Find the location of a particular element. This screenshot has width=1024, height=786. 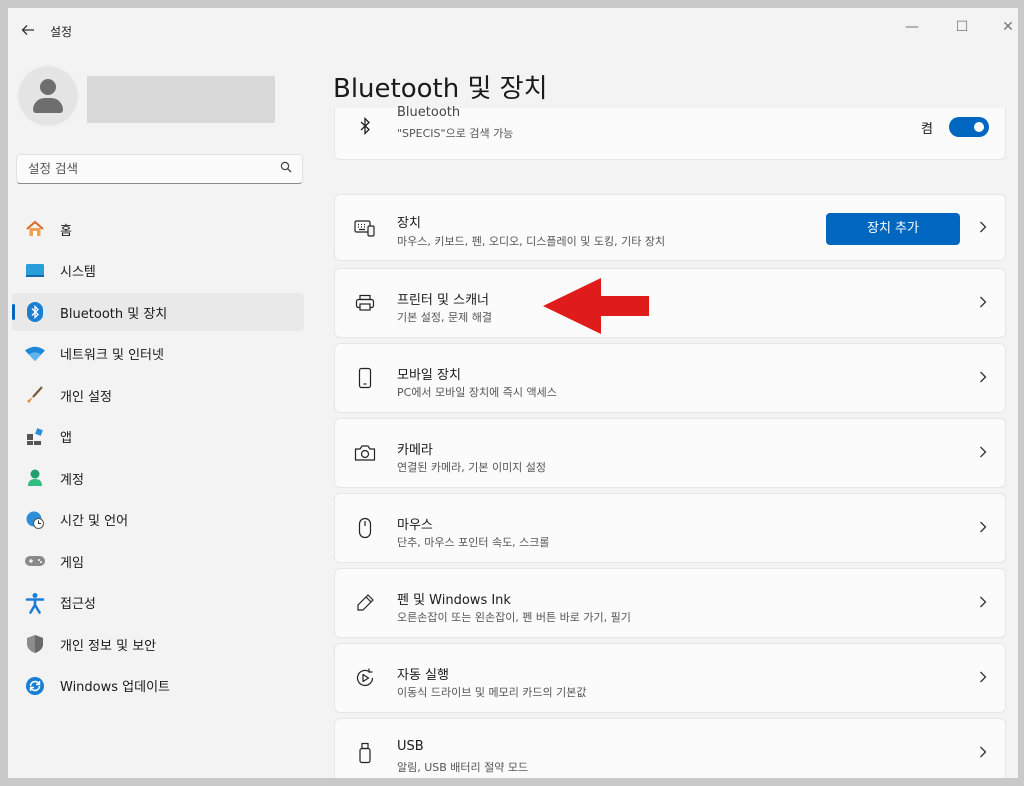

bluetooth-state-label: 켬 is located at coordinates (927, 129).